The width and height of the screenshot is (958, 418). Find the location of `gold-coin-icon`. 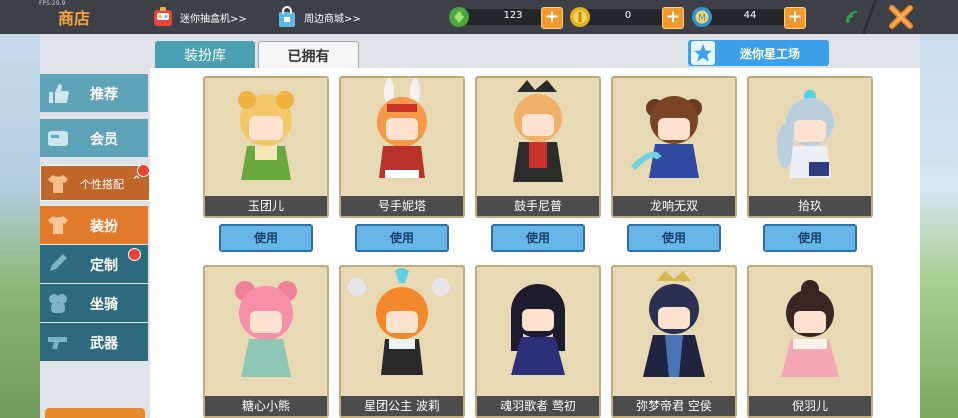

gold-coin-icon is located at coordinates (580, 17).